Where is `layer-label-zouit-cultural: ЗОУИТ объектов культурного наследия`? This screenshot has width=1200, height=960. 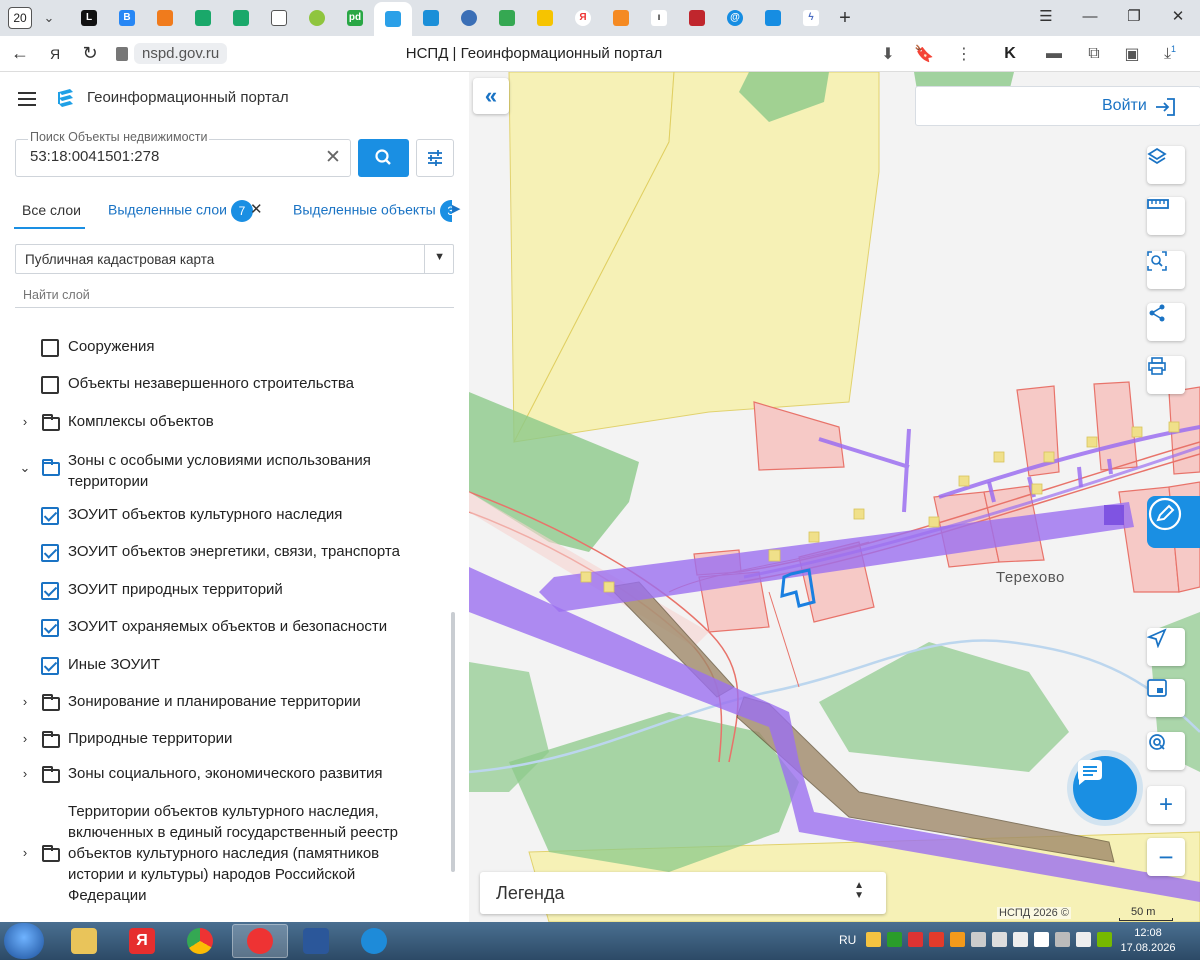
layer-label-zouit-cultural: ЗОУИТ объектов культурного наследия is located at coordinates (205, 514).